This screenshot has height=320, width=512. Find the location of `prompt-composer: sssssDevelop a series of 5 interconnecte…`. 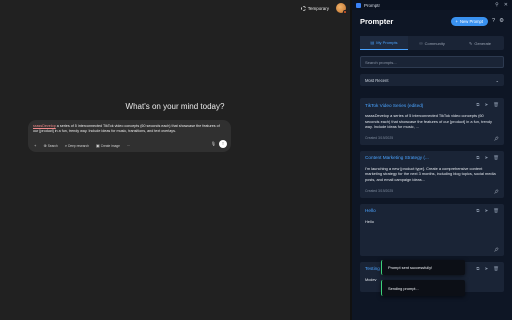

prompt-composer: sssssDevelop a series of 5 interconnecte… is located at coordinates (129, 136).